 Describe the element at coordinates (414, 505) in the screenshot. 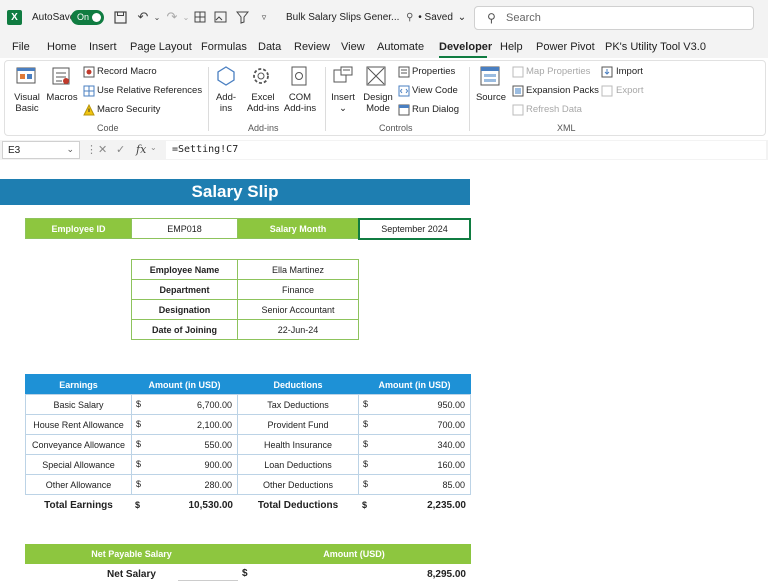

I see `total-deductions-cell: $2,235.00` at that location.